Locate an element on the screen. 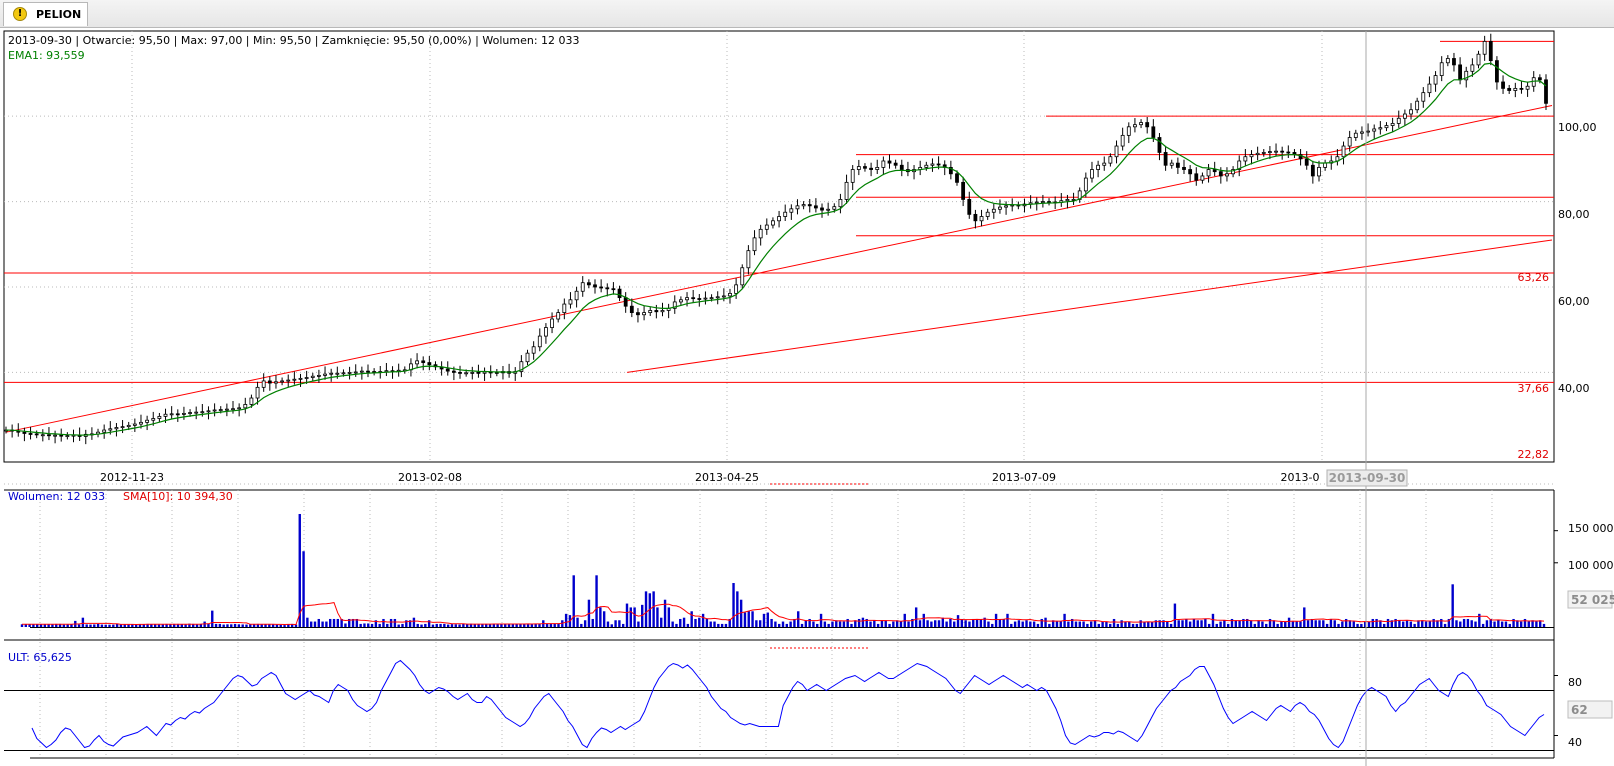 The image size is (1614, 766). tab-pelion: ! PELION is located at coordinates (45, 14).